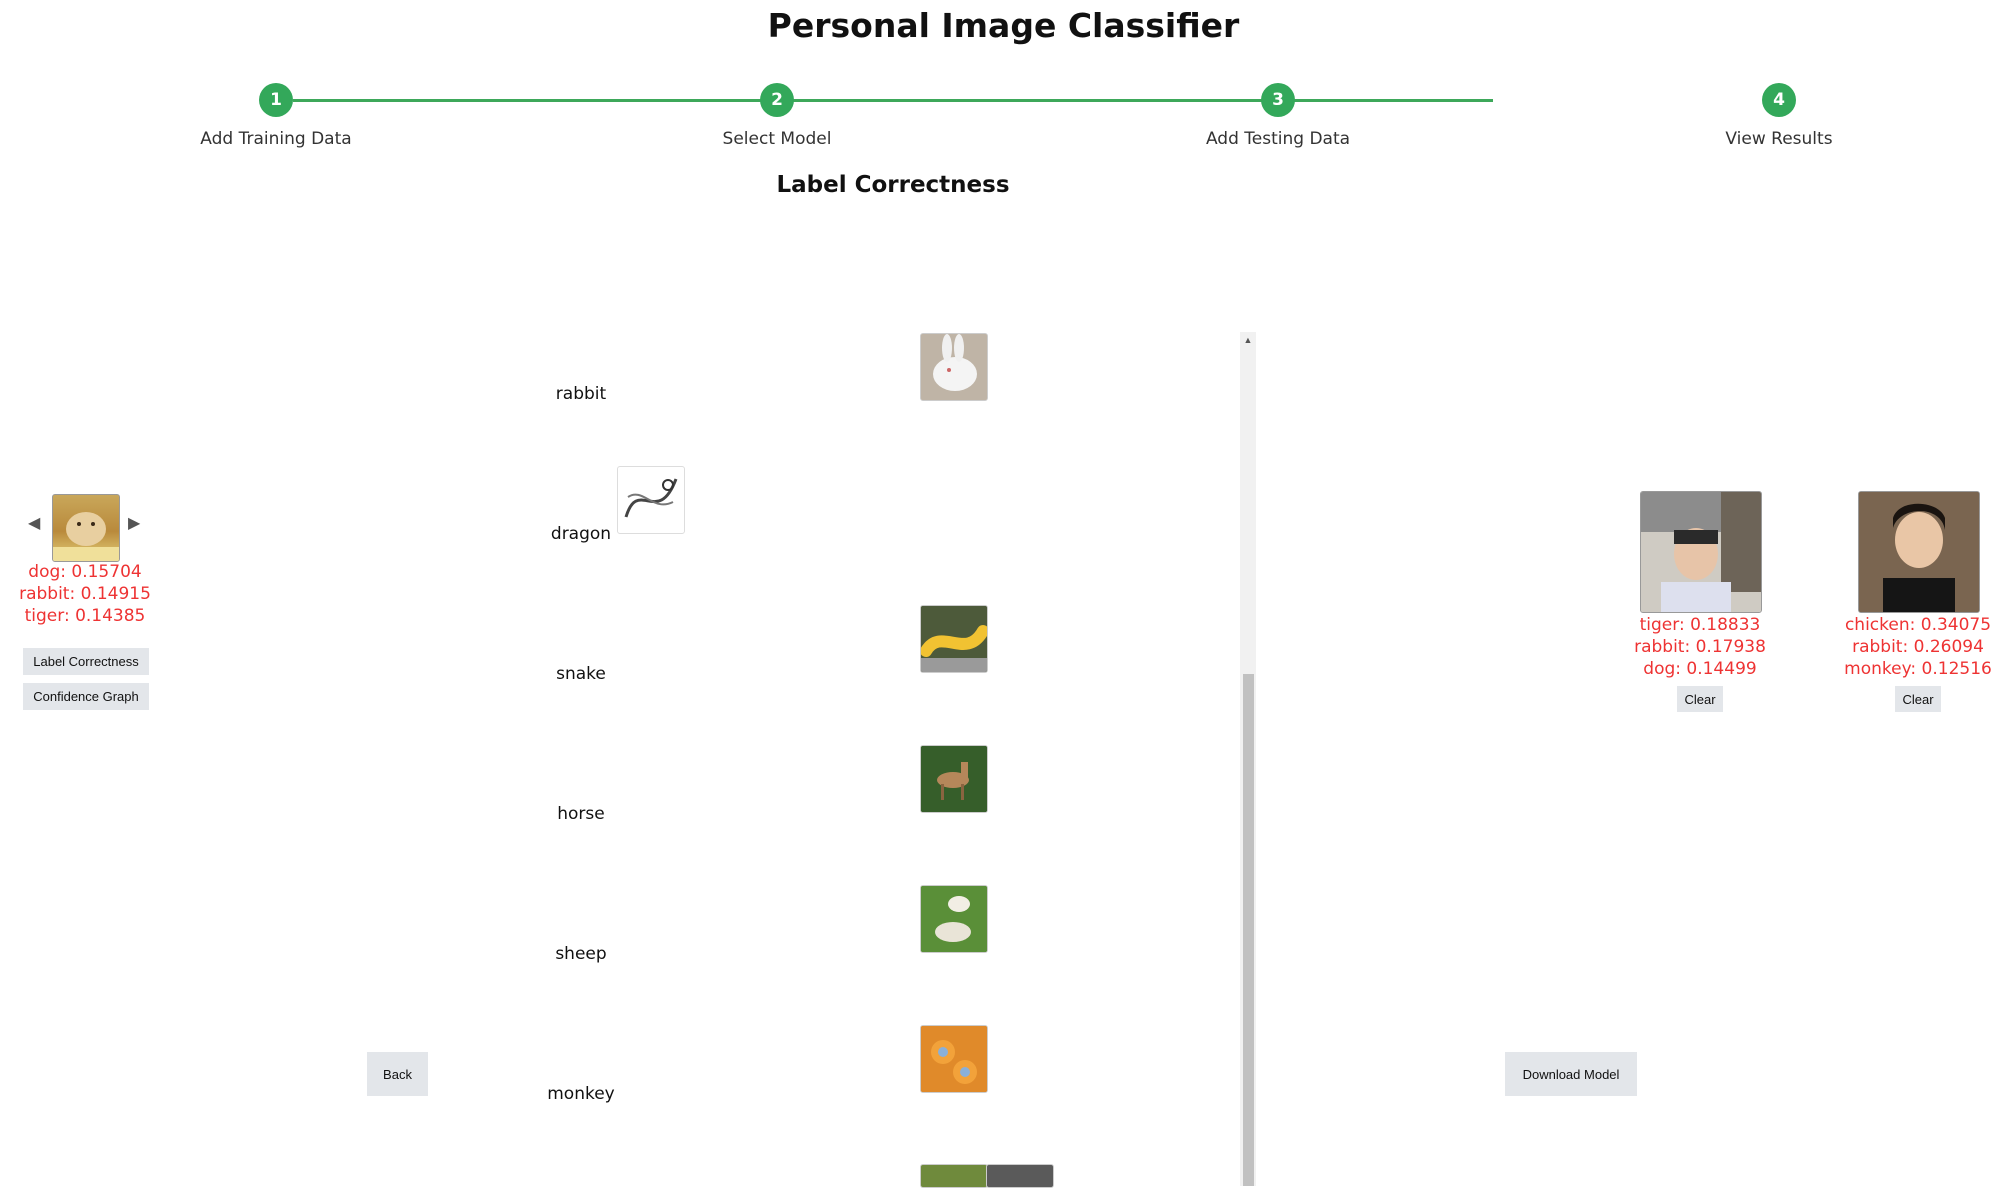 This screenshot has height=1188, width=2007. I want to click on test-image-2-prediction-3: monkey: 0.12516, so click(1918, 669).